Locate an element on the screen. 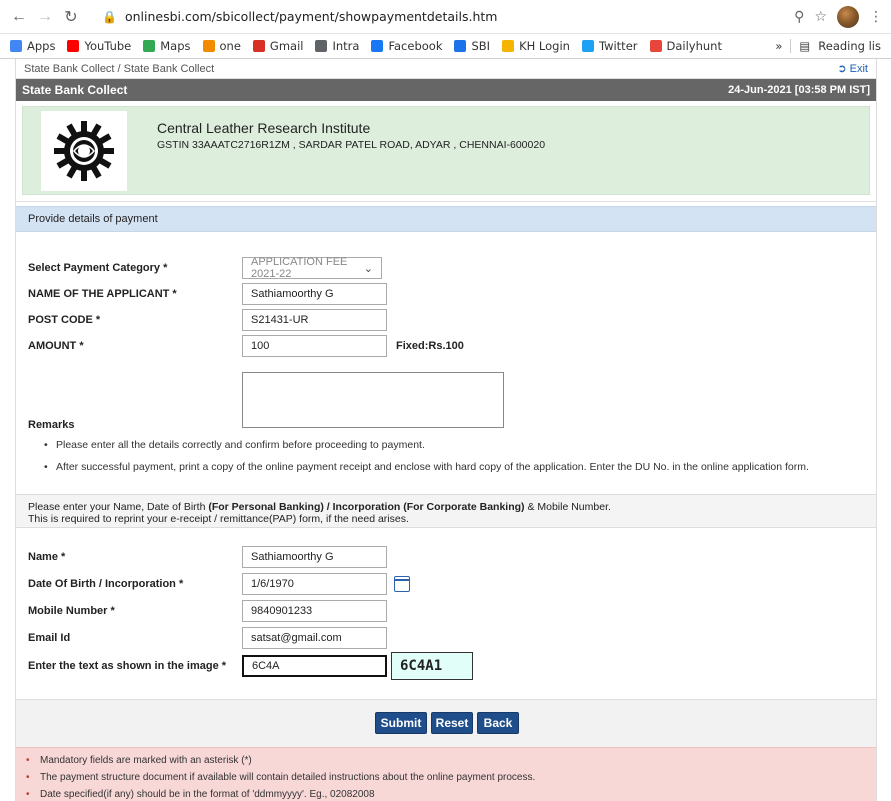 The width and height of the screenshot is (891, 801). datetime: 24-Jun-2021 [03:58 PM IST] is located at coordinates (799, 90).